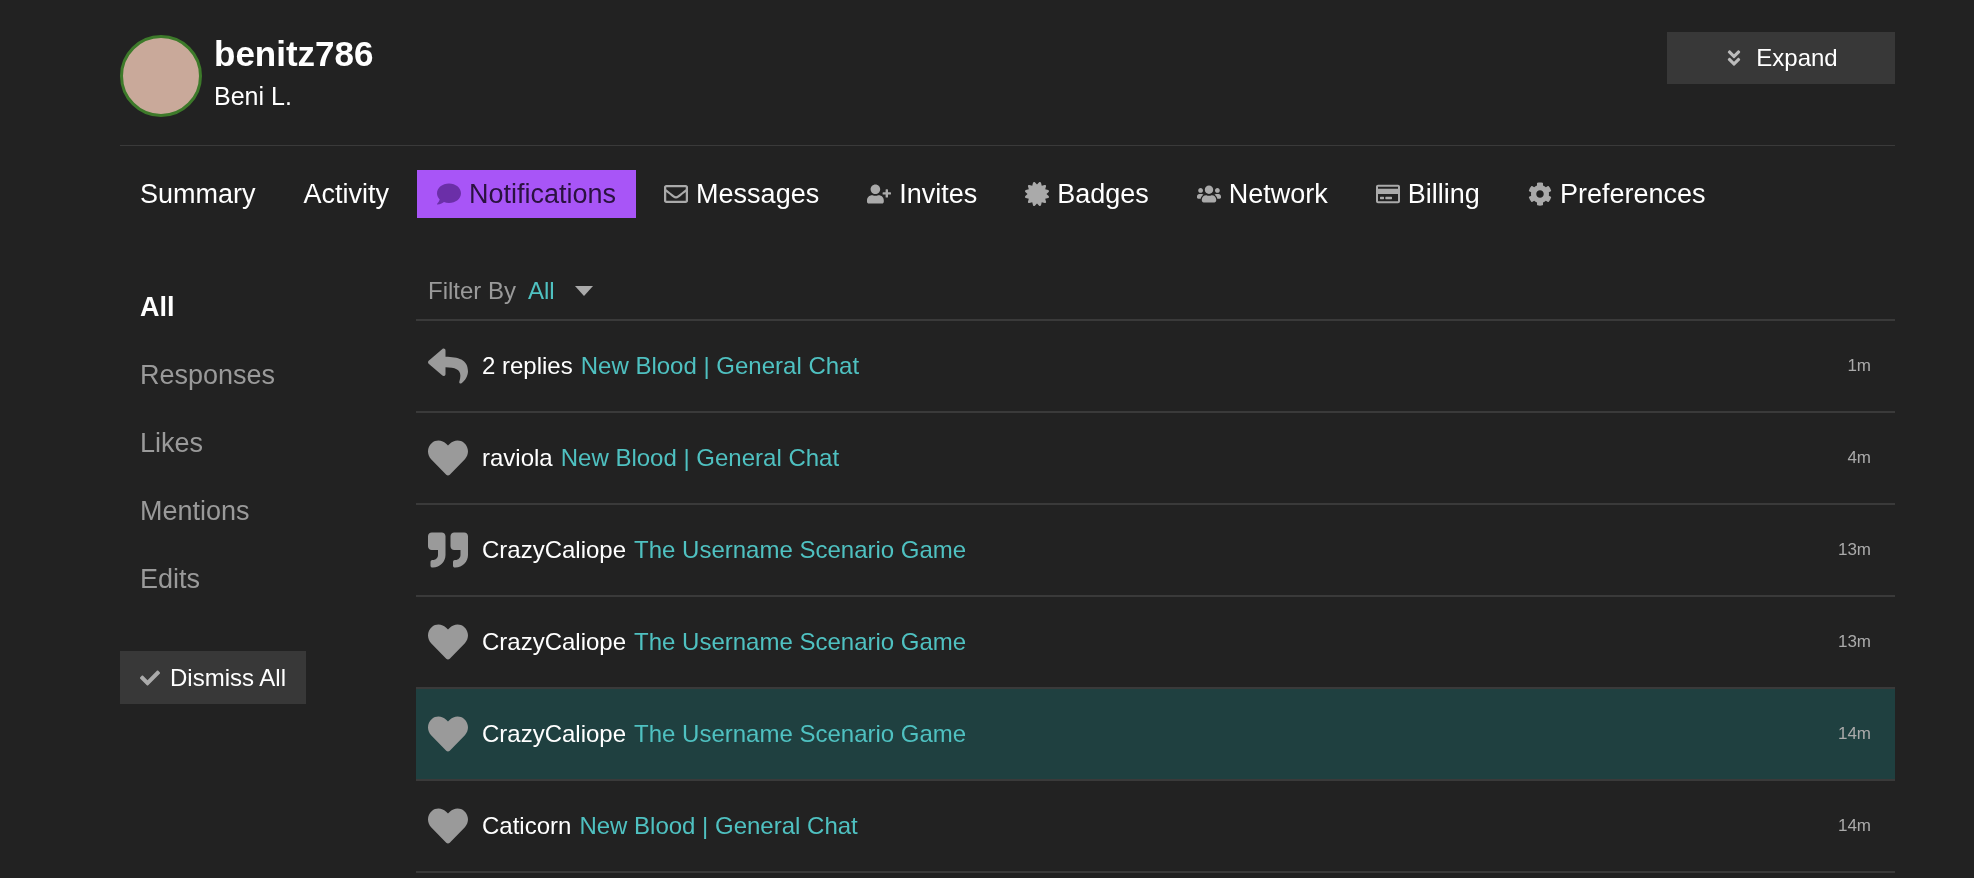 The height and width of the screenshot is (878, 1974). I want to click on speech-bubble-icon, so click(449, 194).